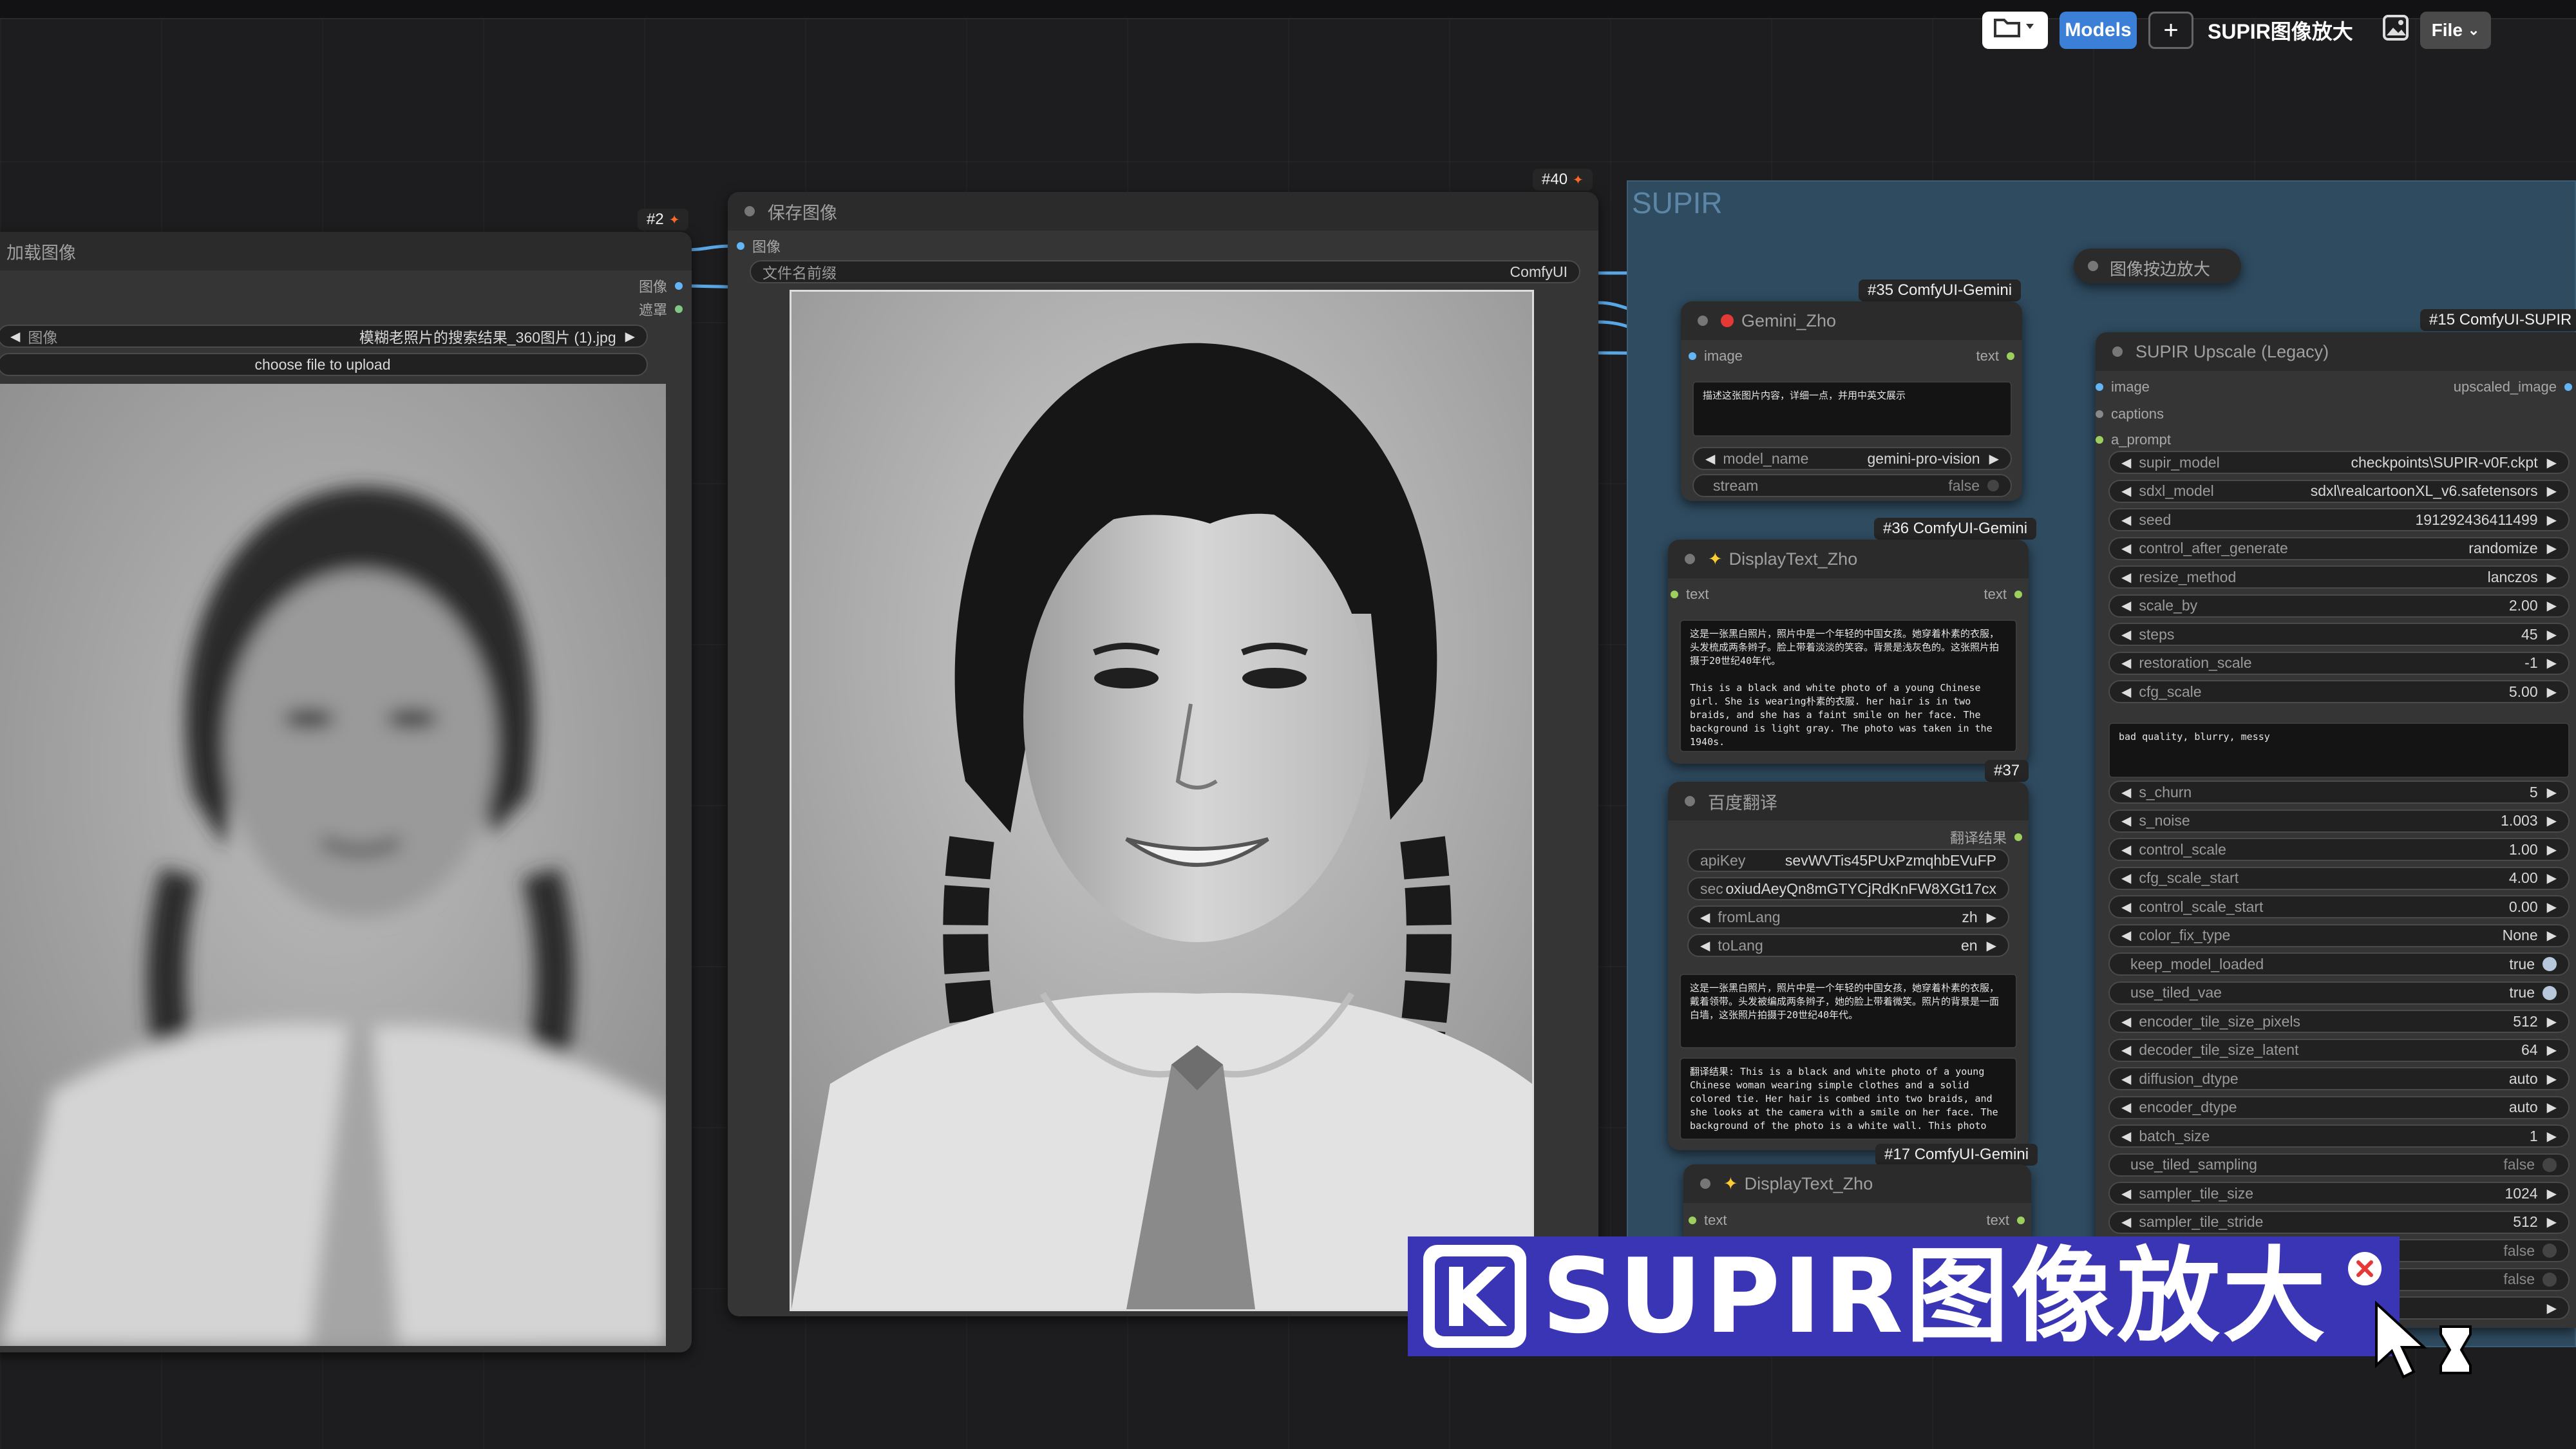 The width and height of the screenshot is (2576, 1449). What do you see at coordinates (1165, 271) in the screenshot?
I see `filename-prefix-field: 文件名前缀 ComfyUI` at bounding box center [1165, 271].